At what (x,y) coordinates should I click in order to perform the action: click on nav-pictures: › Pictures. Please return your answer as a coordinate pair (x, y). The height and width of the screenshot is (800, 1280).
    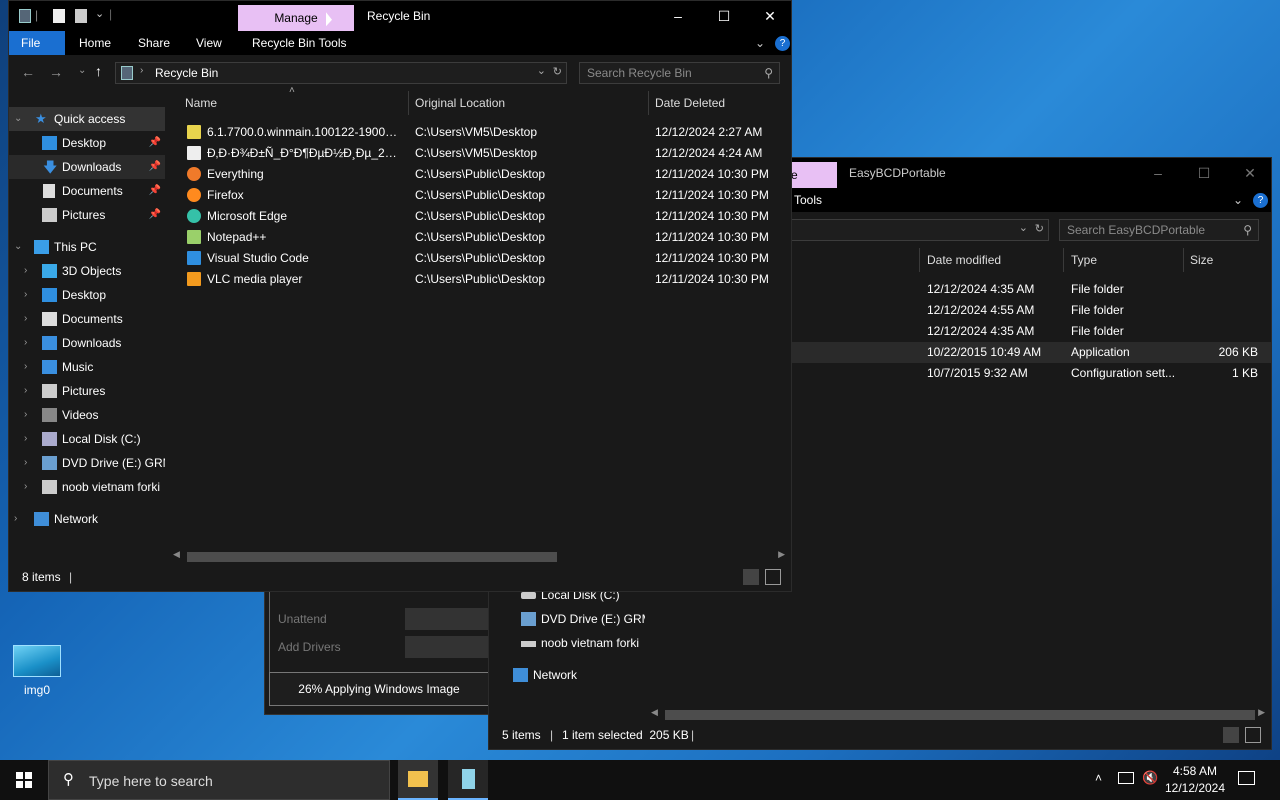
    Looking at the image, I should click on (87, 391).